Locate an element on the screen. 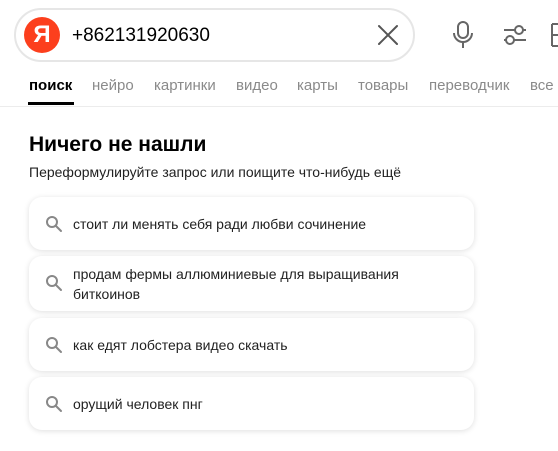  tab-video: видео is located at coordinates (257, 85).